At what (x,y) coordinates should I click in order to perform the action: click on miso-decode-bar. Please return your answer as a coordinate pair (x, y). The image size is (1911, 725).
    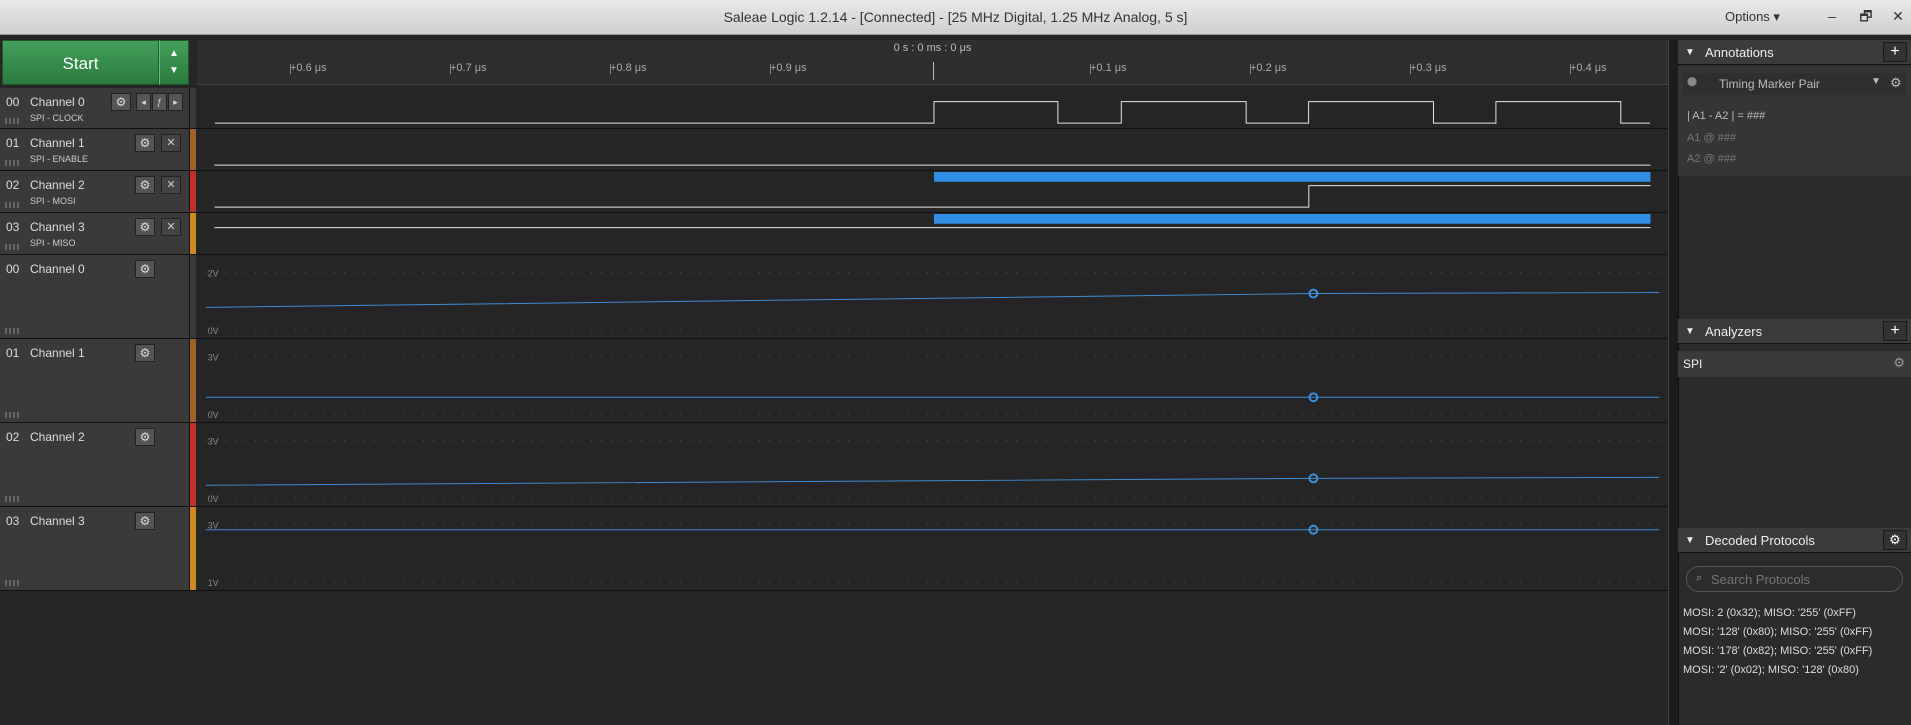
    Looking at the image, I should click on (1292, 218).